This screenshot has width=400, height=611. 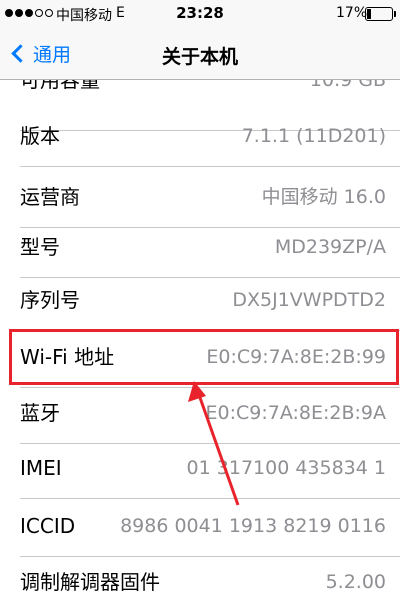 What do you see at coordinates (355, 582) in the screenshot?
I see `row-value: 5.2.00` at bounding box center [355, 582].